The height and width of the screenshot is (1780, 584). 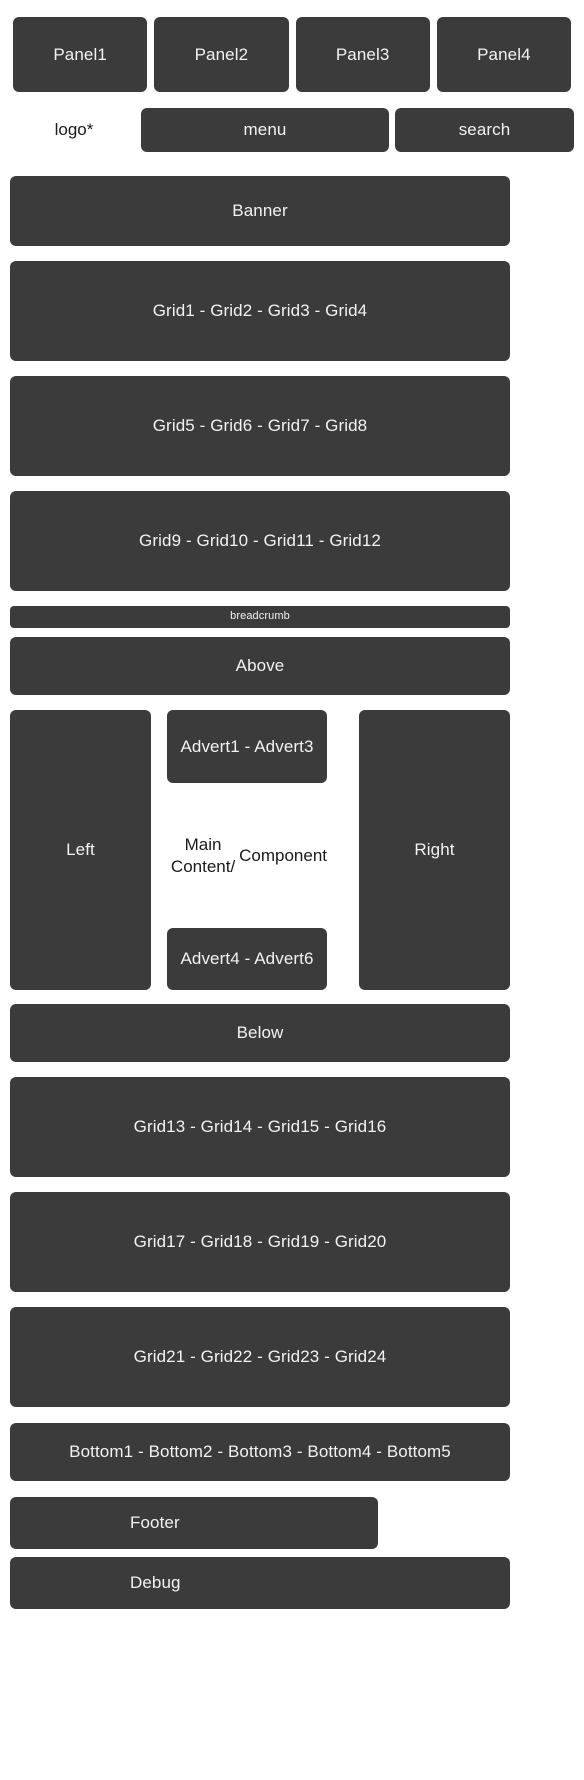 I want to click on position-grid-13-16: Grid13 - Grid14 - Grid15 - Grid16, so click(x=260, y=1127).